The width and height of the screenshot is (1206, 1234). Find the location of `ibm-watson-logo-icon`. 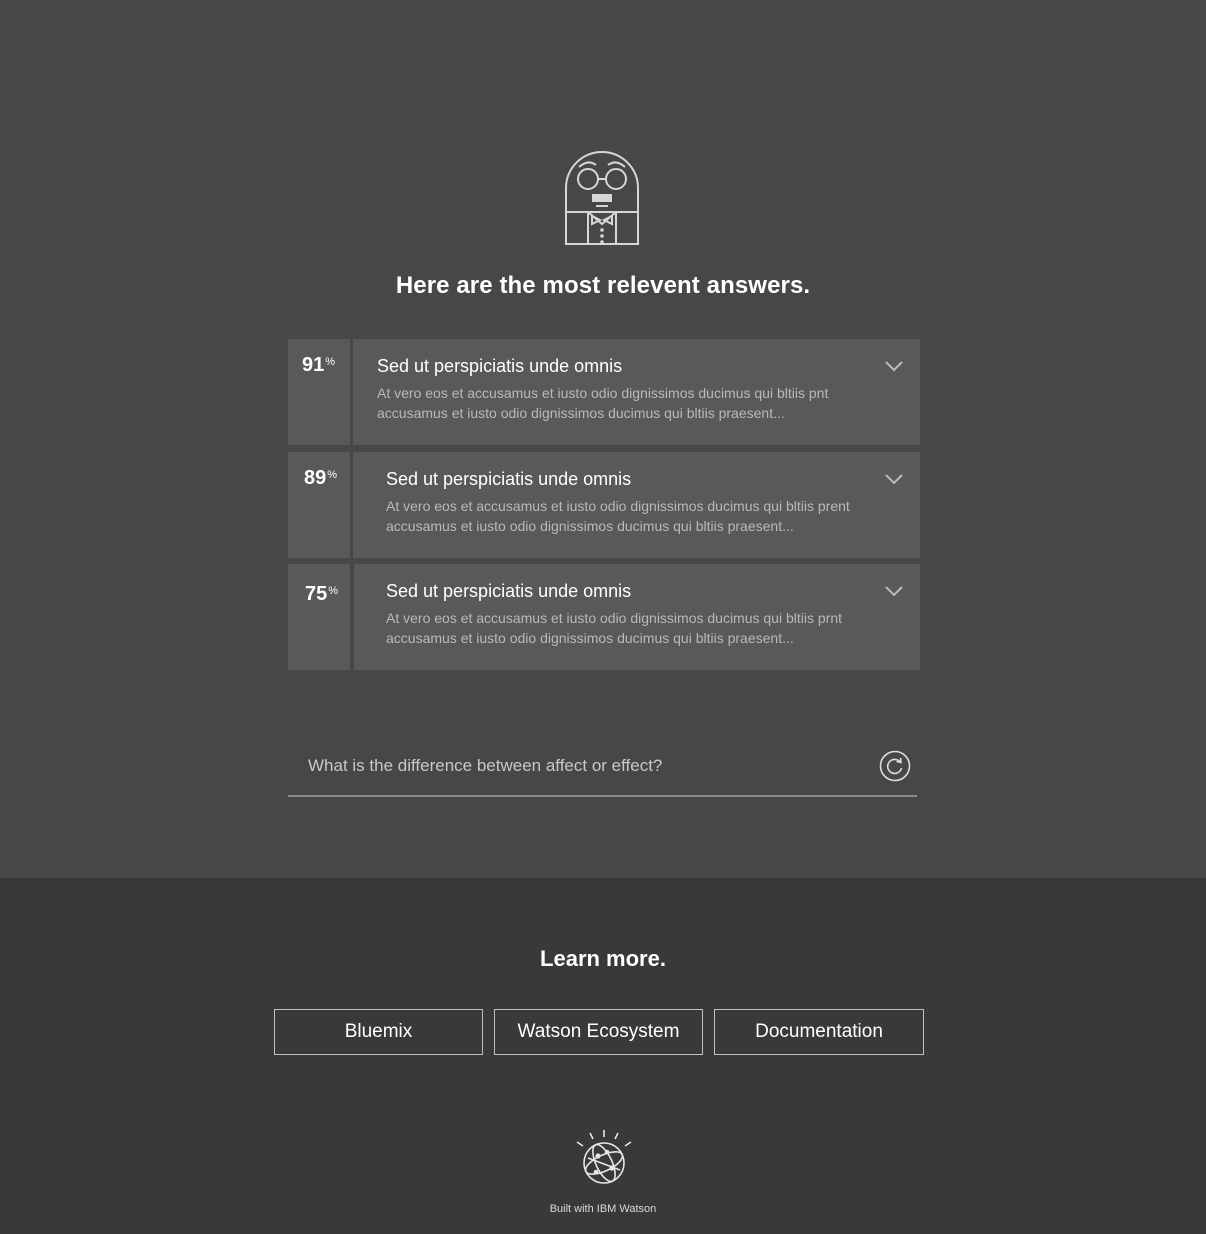

ibm-watson-logo-icon is located at coordinates (604, 1157).